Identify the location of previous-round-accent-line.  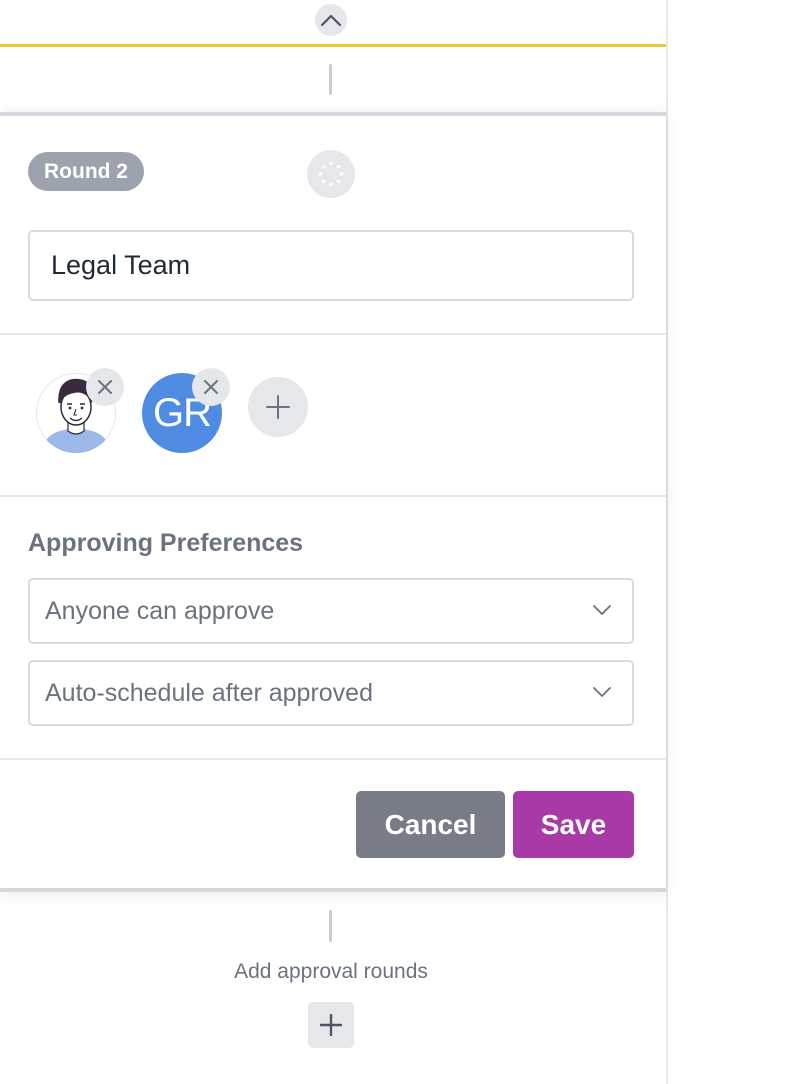
(333, 45).